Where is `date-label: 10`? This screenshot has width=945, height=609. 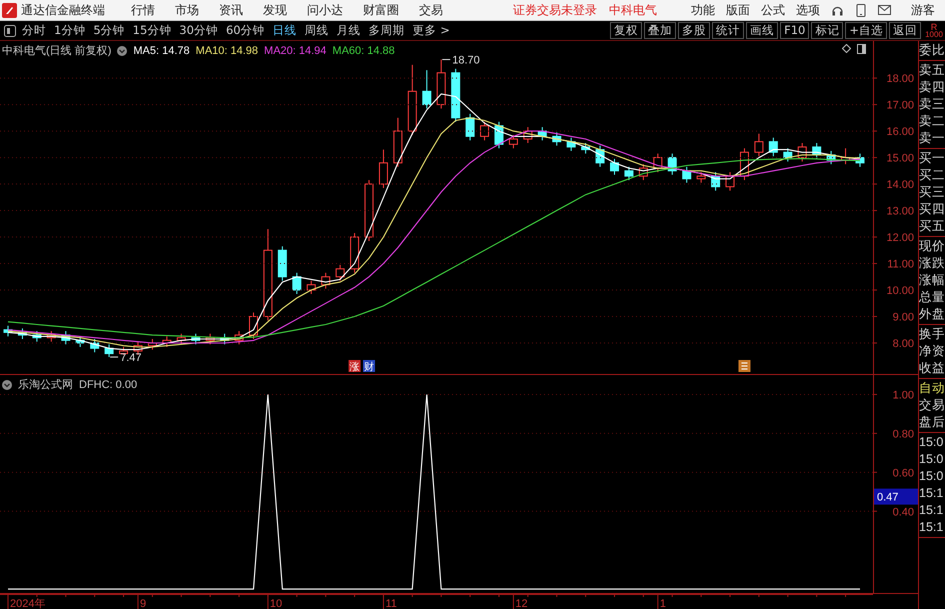
date-label: 10 is located at coordinates (276, 603).